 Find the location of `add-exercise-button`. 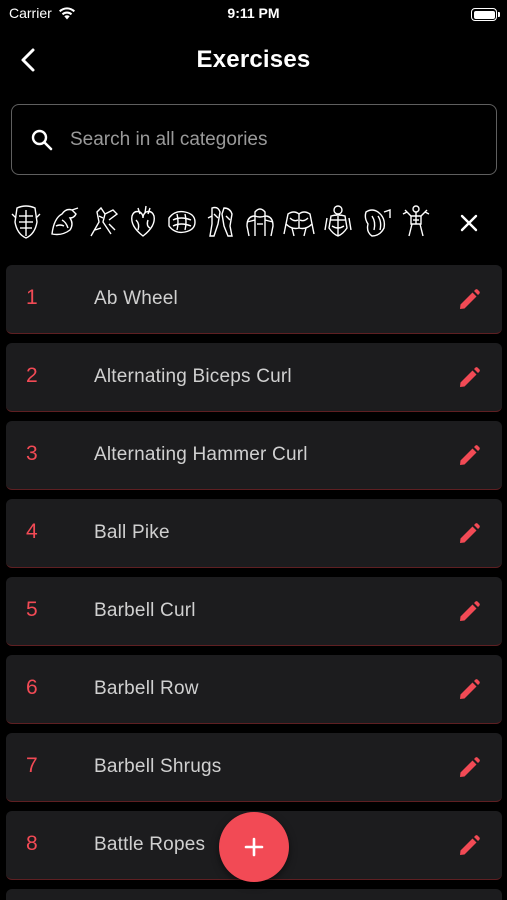

add-exercise-button is located at coordinates (254, 847).